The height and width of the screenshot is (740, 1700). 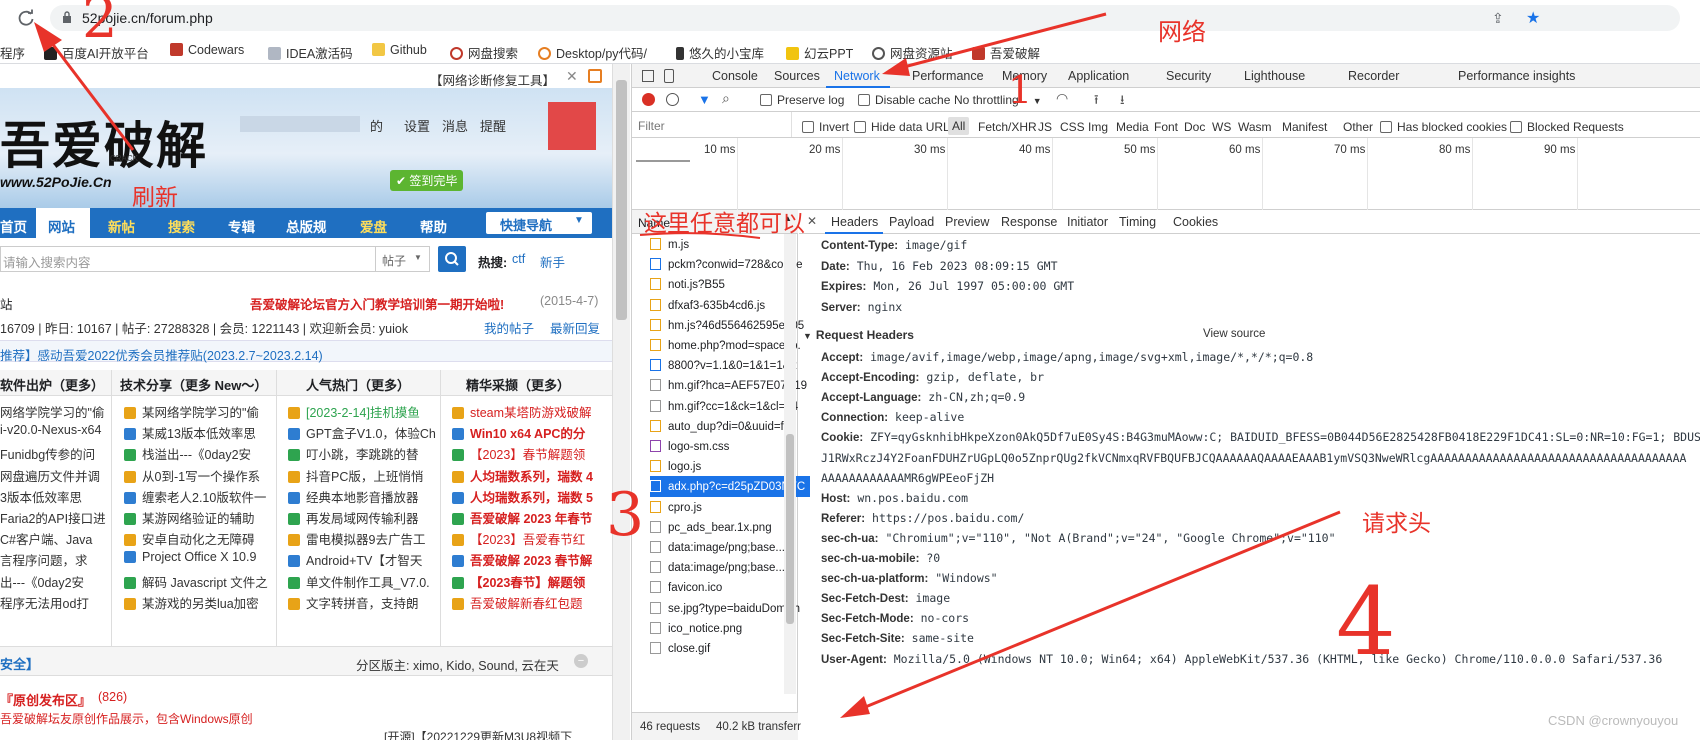 What do you see at coordinates (478, 734) in the screenshot?
I see `thread-link: [开源]【20221229更新M3U8视频下` at bounding box center [478, 734].